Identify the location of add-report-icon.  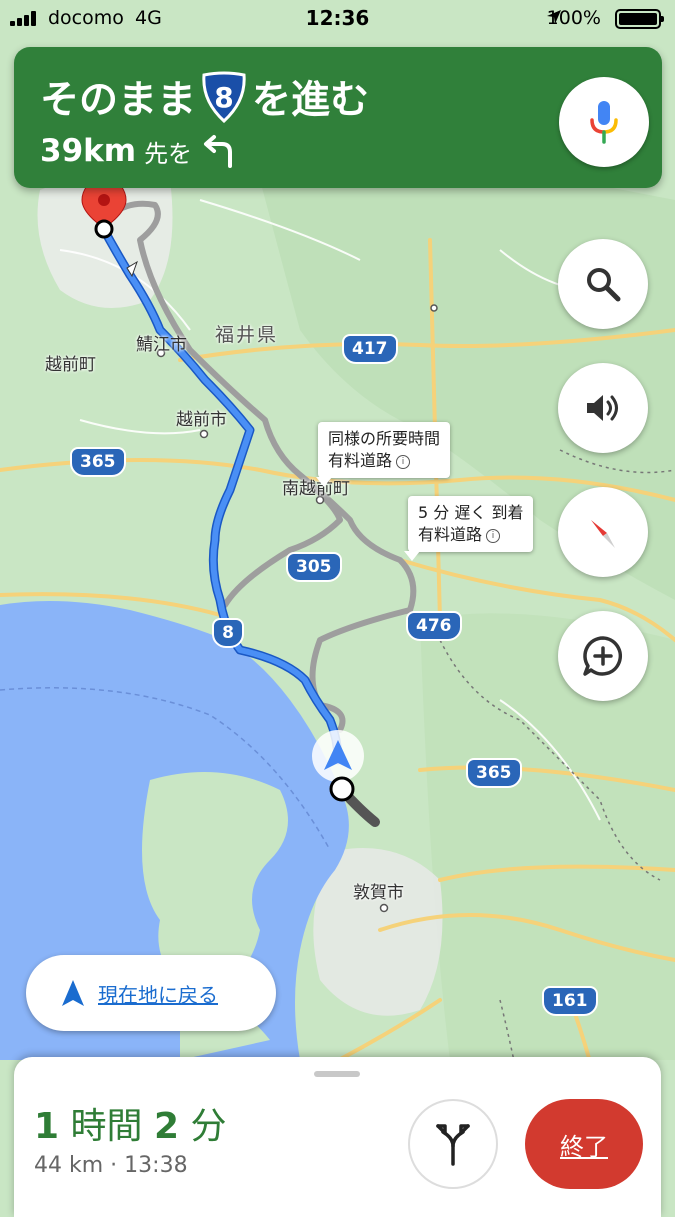
(603, 656).